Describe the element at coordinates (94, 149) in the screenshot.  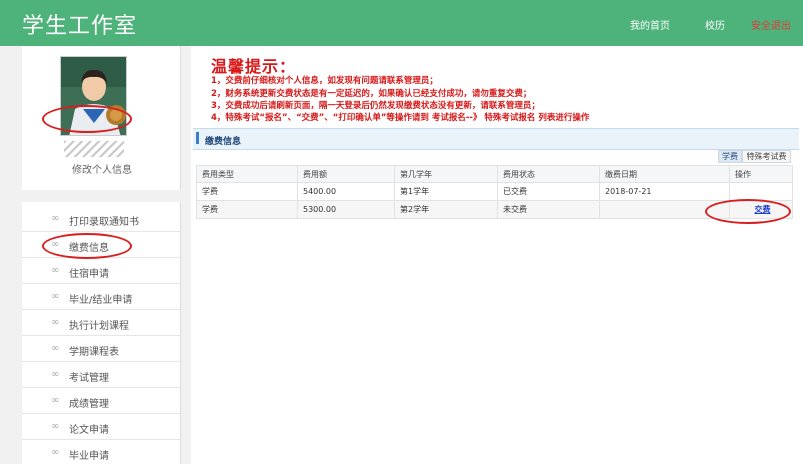
I see `decorative-stripes` at that location.